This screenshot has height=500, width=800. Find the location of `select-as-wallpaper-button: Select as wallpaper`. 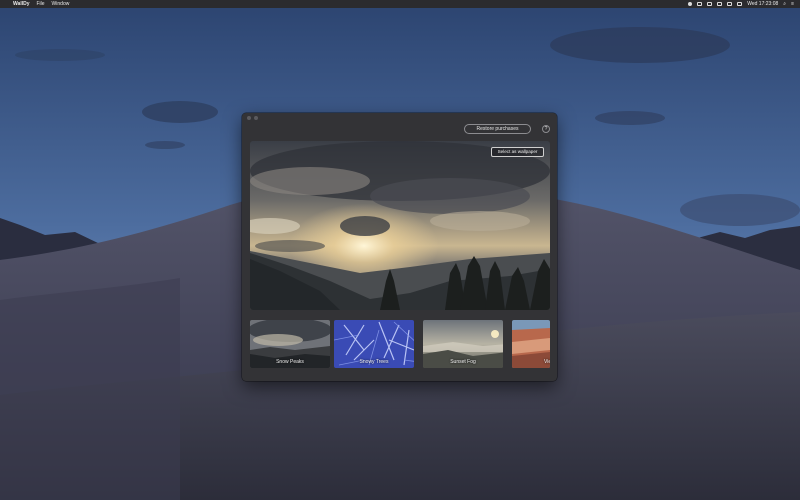

select-as-wallpaper-button: Select as wallpaper is located at coordinates (517, 152).